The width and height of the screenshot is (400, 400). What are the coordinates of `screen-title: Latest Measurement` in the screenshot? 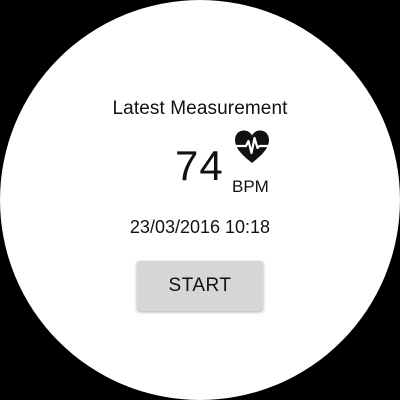 It's located at (200, 108).